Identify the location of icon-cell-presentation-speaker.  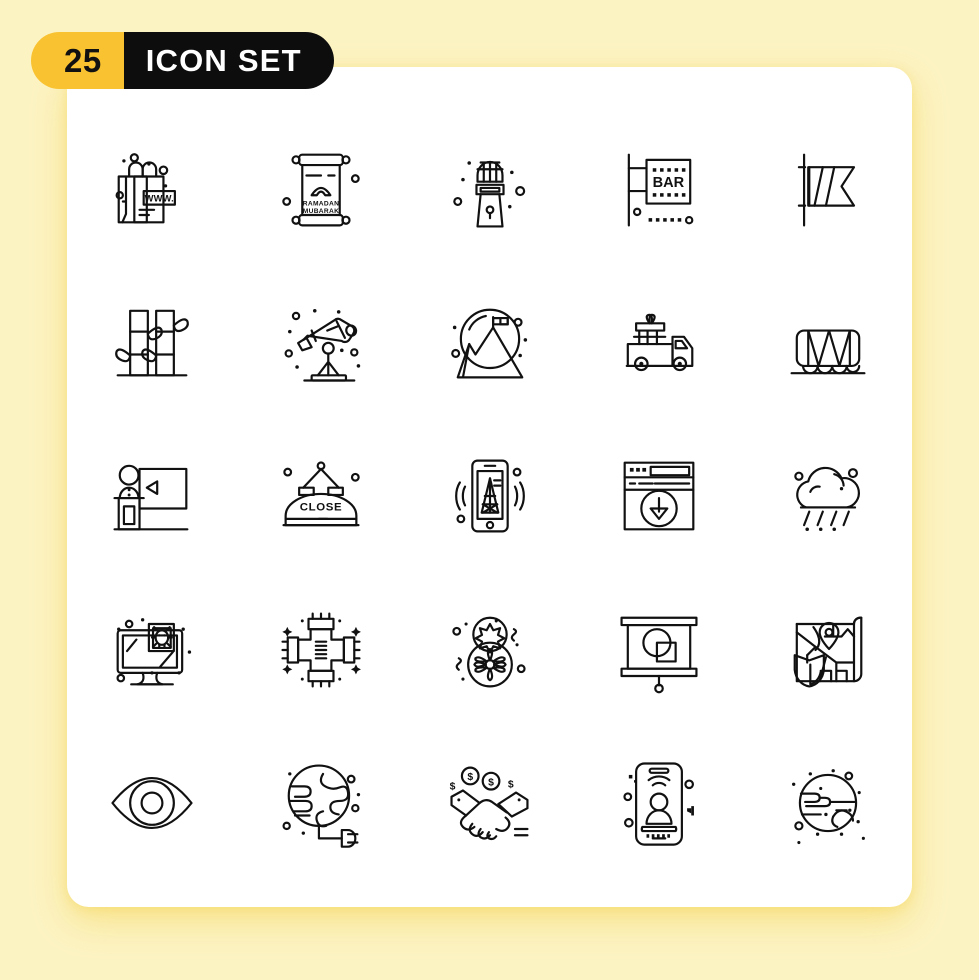
(151, 496).